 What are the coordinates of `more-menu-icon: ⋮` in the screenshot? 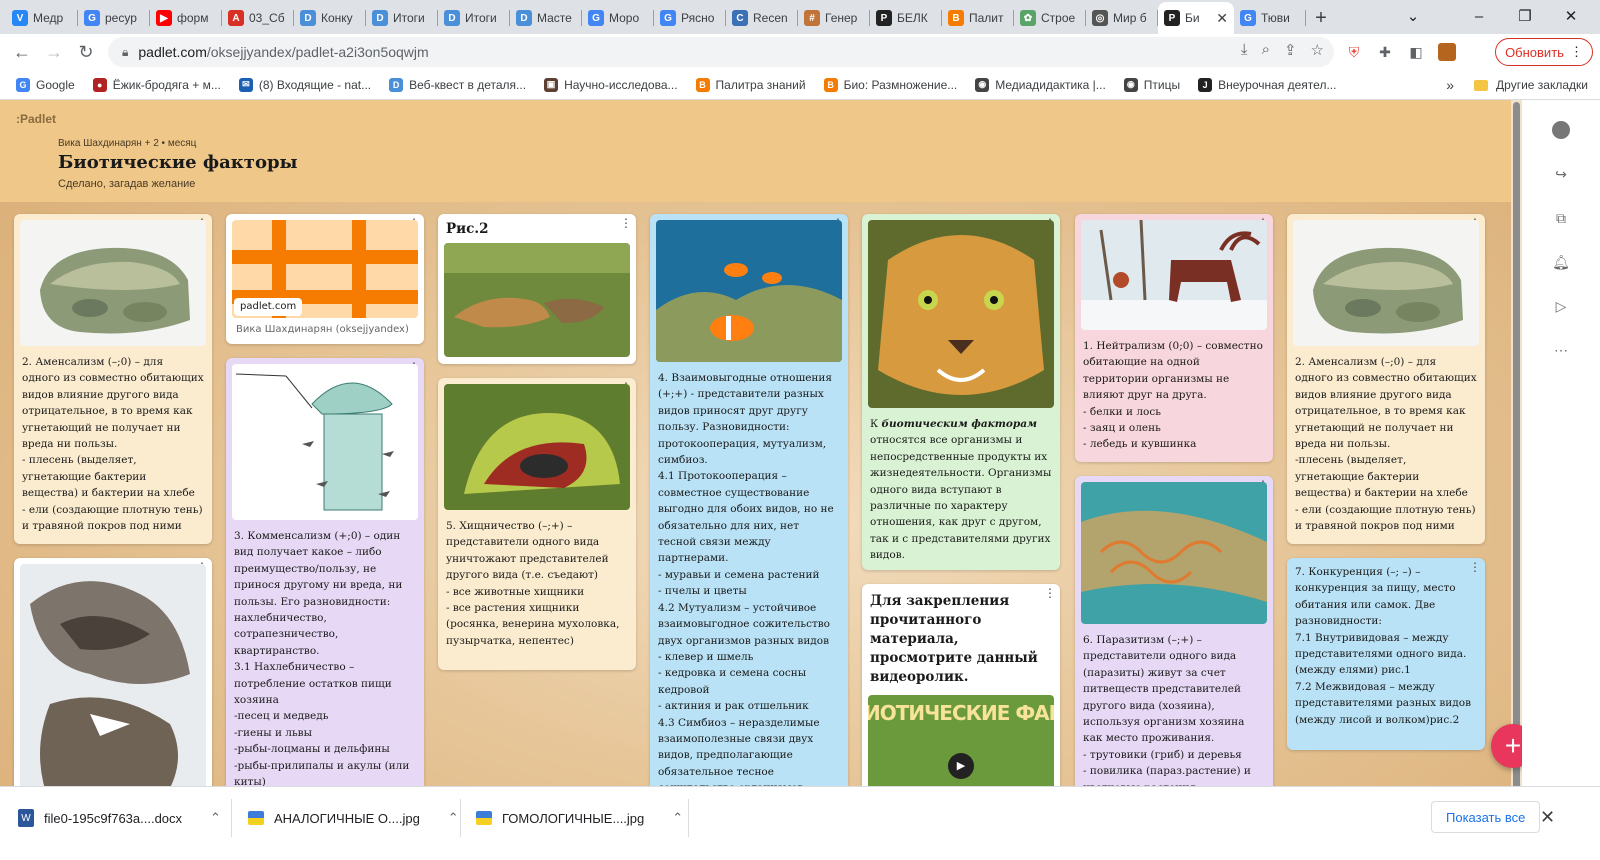 It's located at (1576, 51).